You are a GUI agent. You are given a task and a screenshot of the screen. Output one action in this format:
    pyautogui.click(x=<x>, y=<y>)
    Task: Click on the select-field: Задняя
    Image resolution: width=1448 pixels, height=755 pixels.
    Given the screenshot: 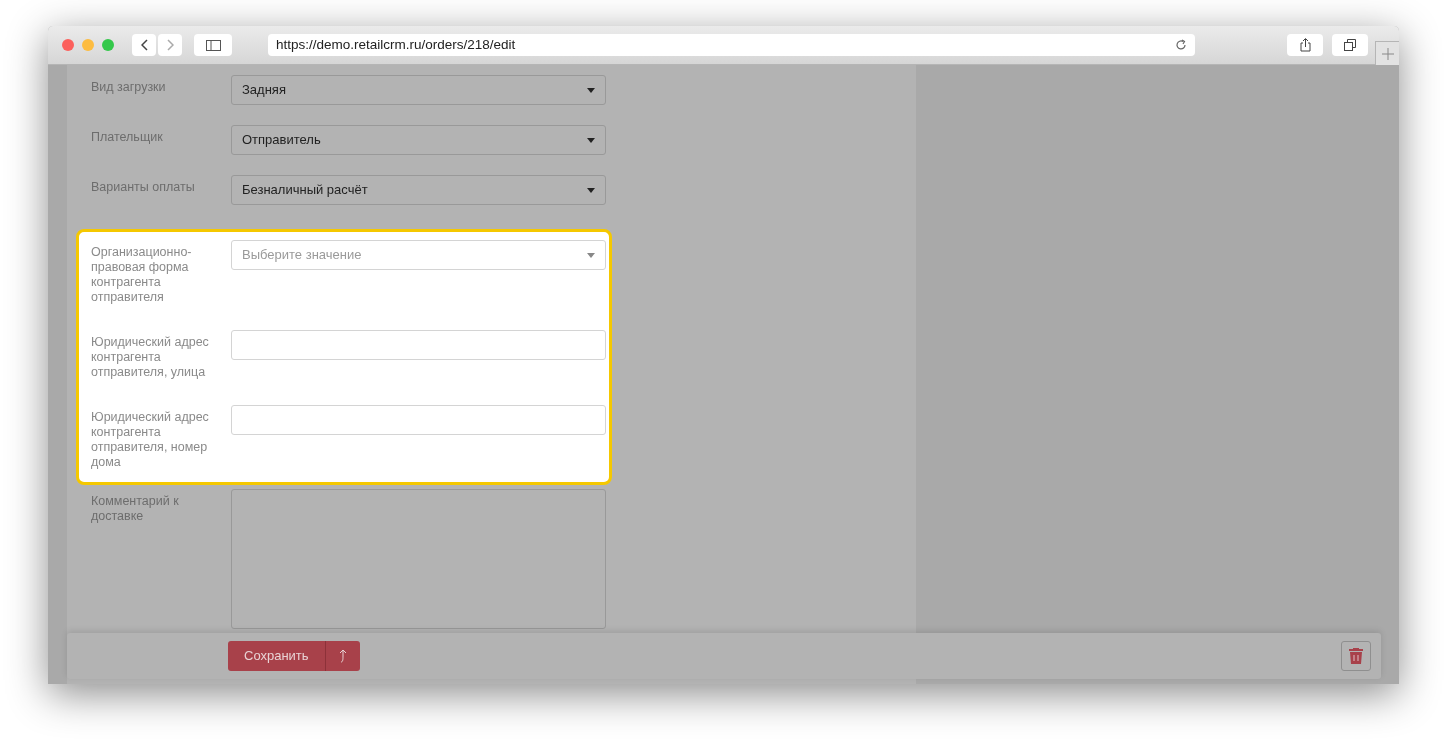 What is the action you would take?
    pyautogui.click(x=418, y=90)
    